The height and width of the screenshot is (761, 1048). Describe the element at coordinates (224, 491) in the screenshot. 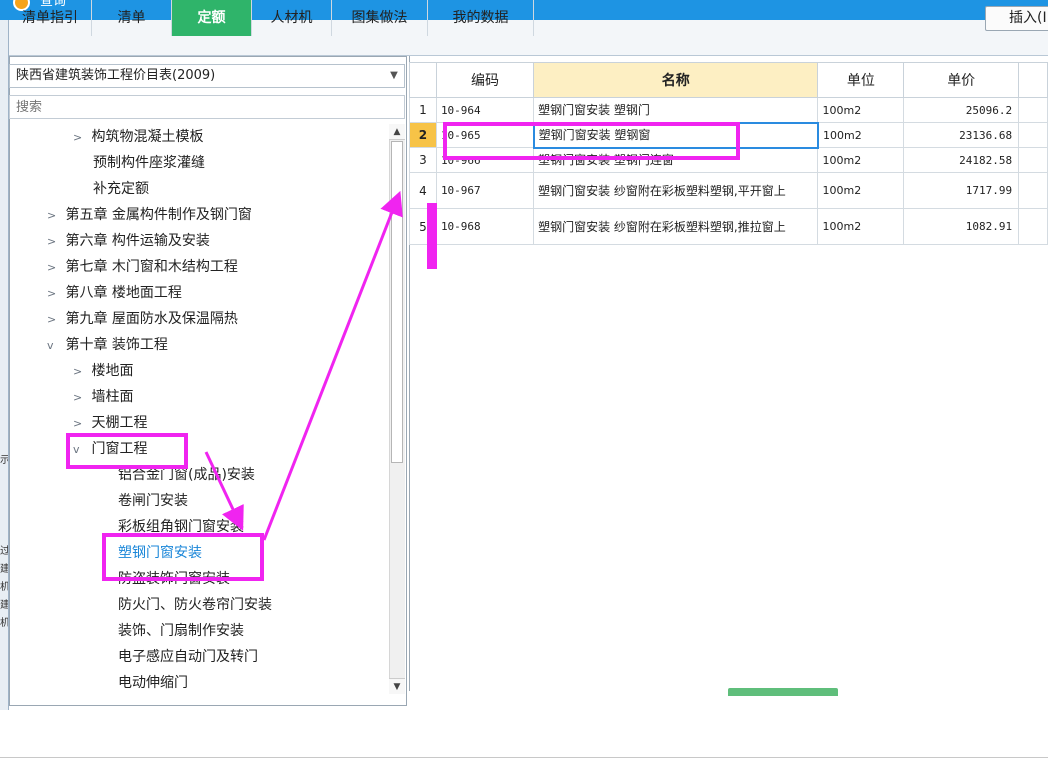

I see `arrow-to-selected` at that location.